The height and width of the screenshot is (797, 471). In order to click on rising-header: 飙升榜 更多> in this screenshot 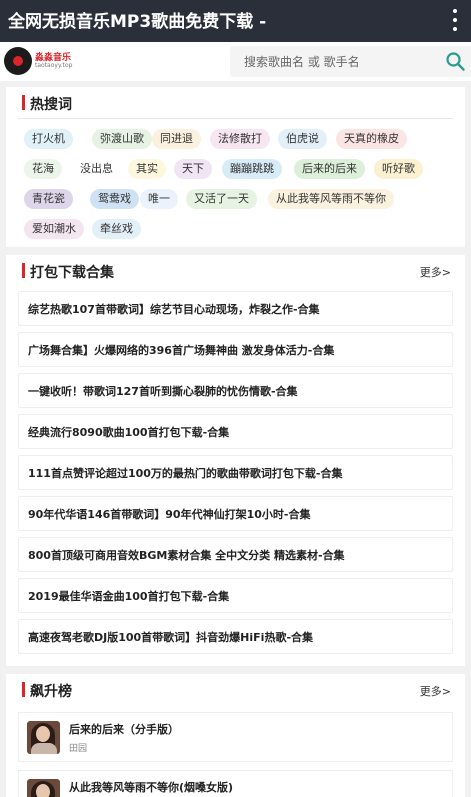, I will do `click(235, 690)`.